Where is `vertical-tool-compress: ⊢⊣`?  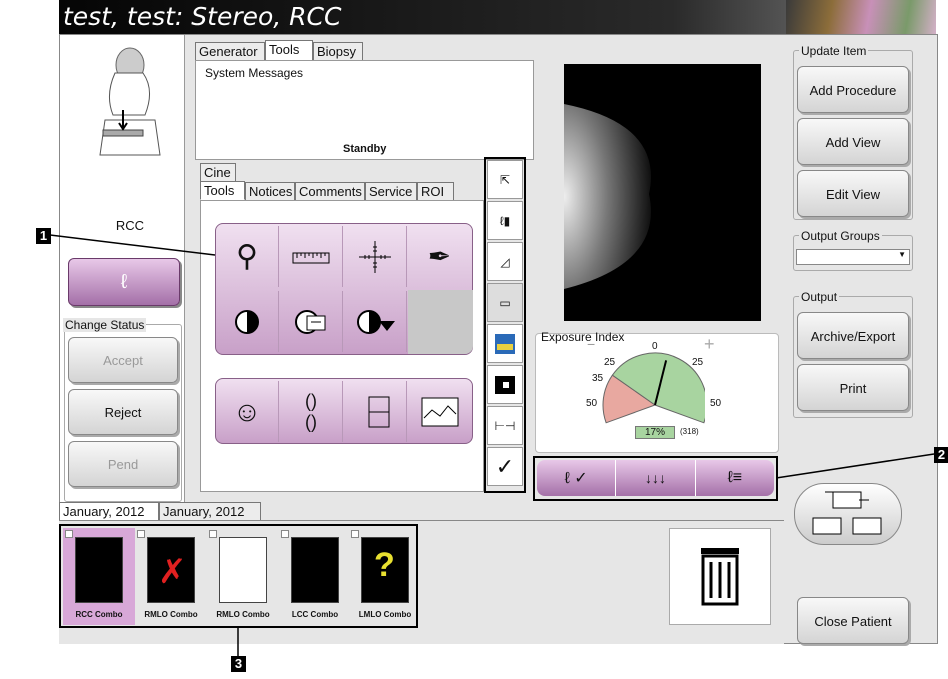
vertical-tool-compress: ⊢⊣ is located at coordinates (505, 425).